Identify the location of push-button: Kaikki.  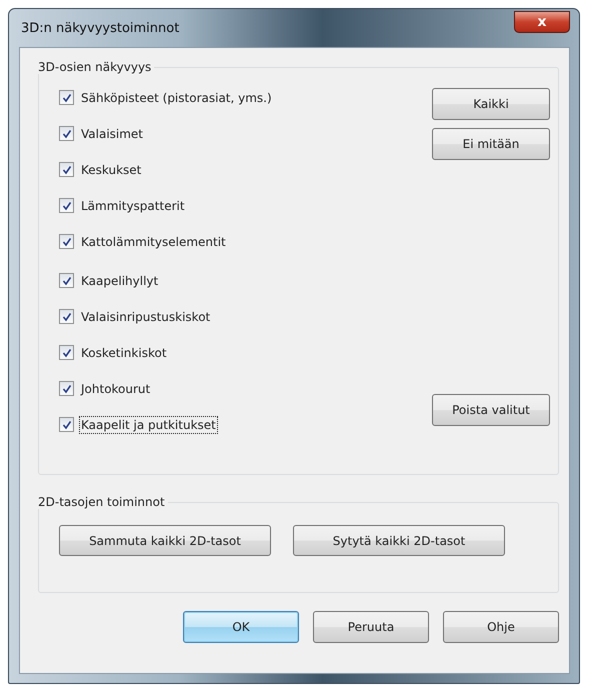
(491, 104).